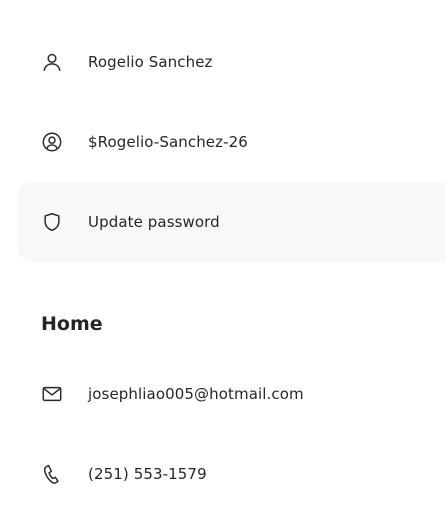 This screenshot has width=445, height=527. I want to click on phone-row: (251) 553-1579, so click(231, 474).